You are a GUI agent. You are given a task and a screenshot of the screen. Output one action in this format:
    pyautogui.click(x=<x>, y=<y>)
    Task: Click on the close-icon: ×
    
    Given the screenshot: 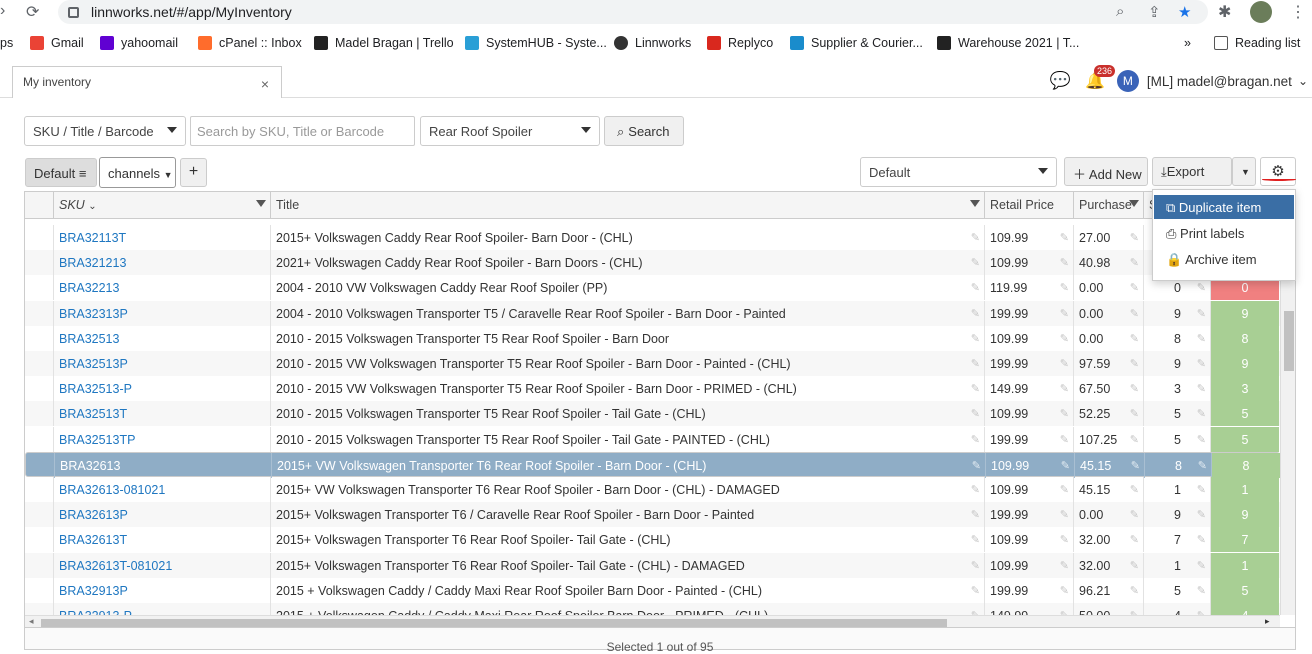 What is the action you would take?
    pyautogui.click(x=265, y=84)
    